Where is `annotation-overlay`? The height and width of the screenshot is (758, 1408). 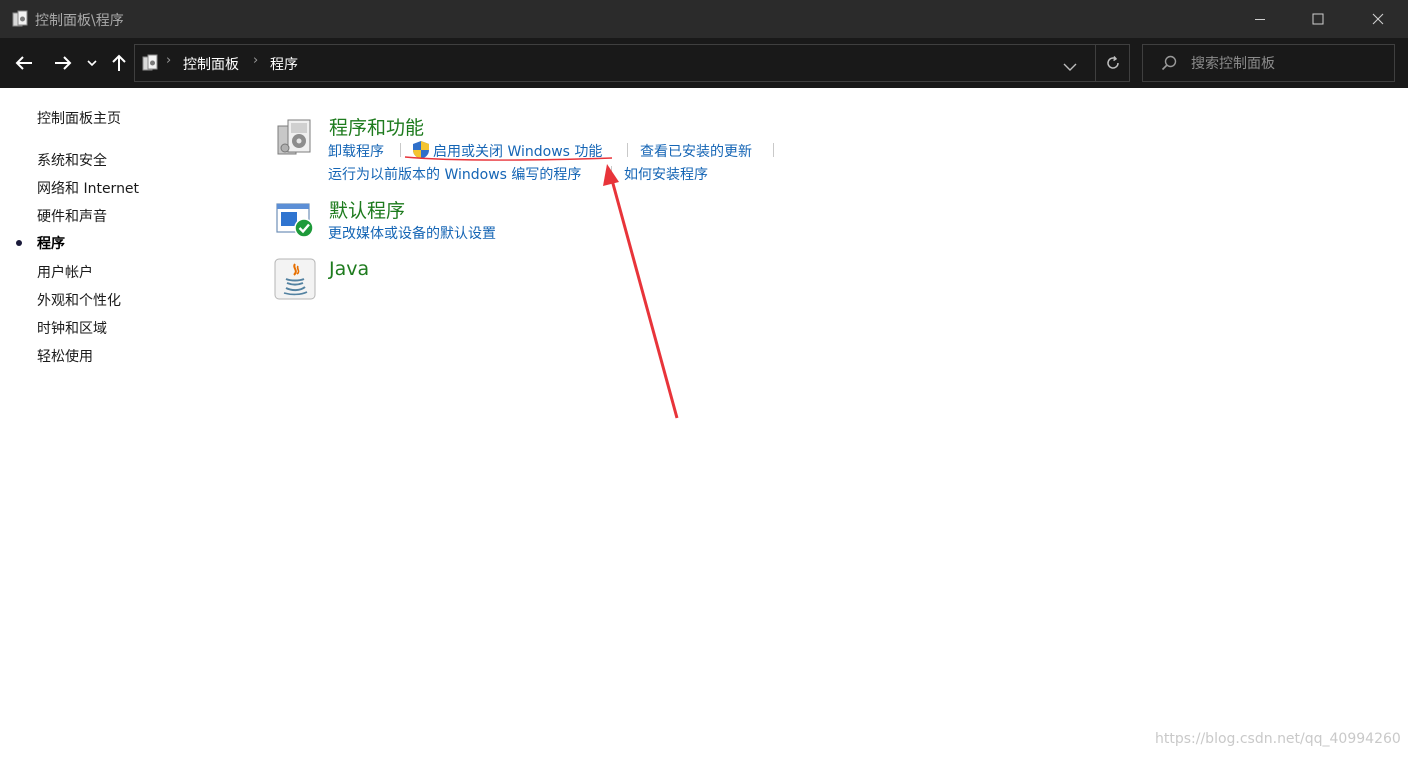
annotation-overlay is located at coordinates (541, 287).